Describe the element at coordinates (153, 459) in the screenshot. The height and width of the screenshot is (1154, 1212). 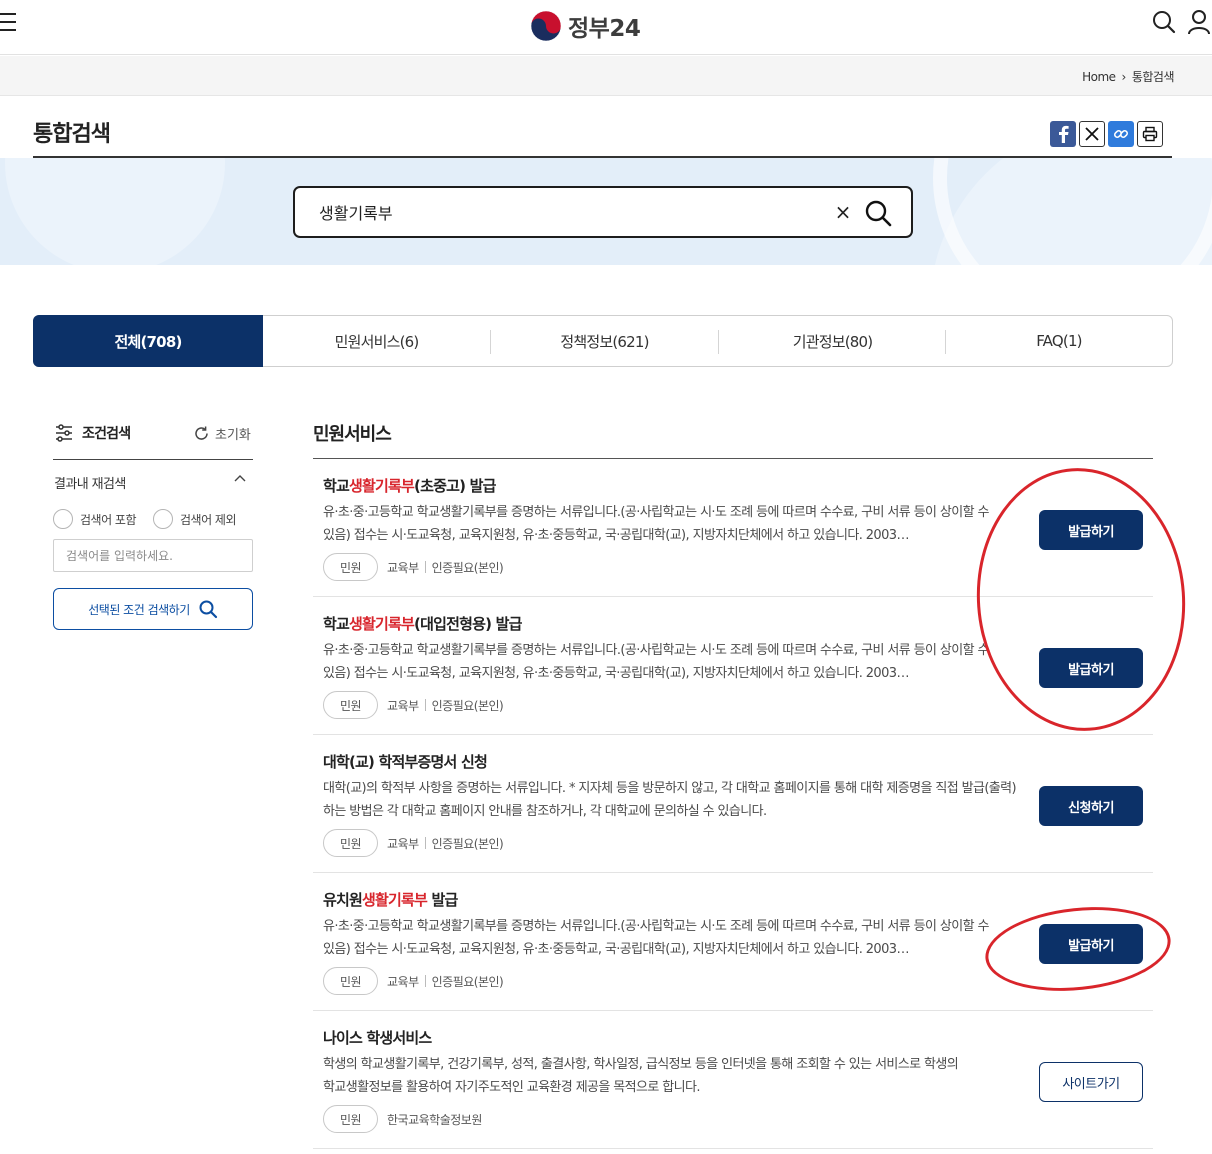
I see `filter-divider` at that location.